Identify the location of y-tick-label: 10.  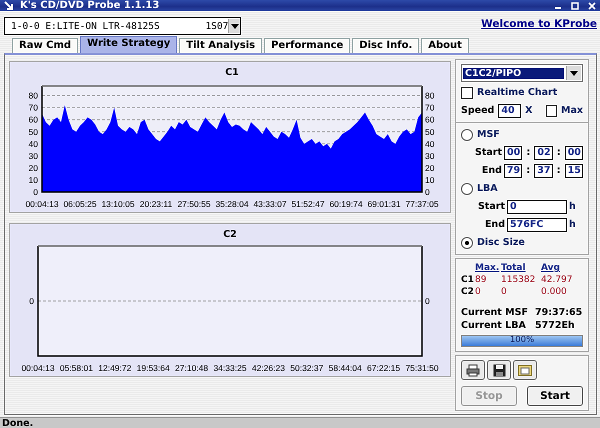
(429, 179).